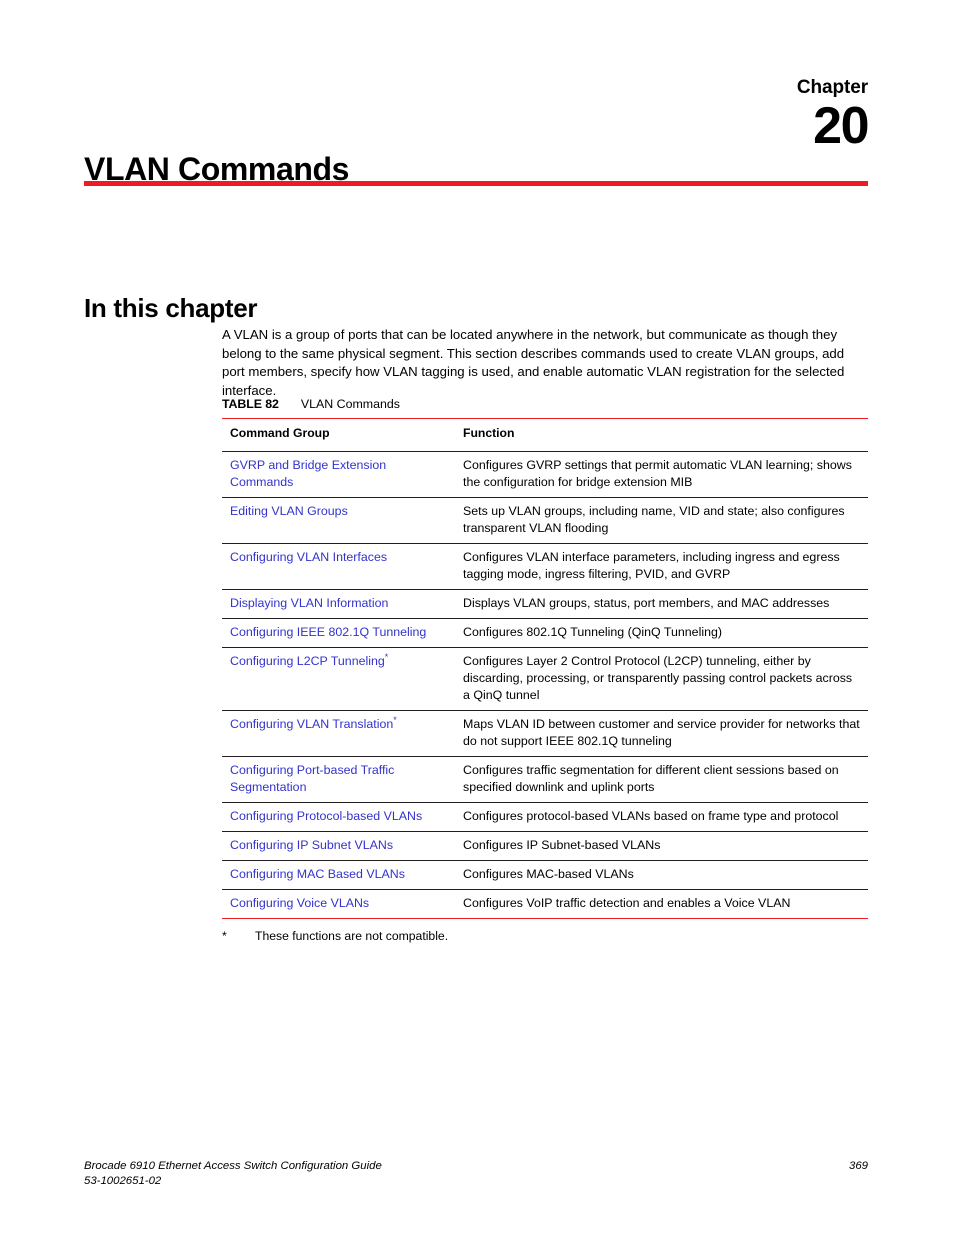 This screenshot has width=954, height=1235. I want to click on command-group-link: Configuring Voice VLANs, so click(299, 903).